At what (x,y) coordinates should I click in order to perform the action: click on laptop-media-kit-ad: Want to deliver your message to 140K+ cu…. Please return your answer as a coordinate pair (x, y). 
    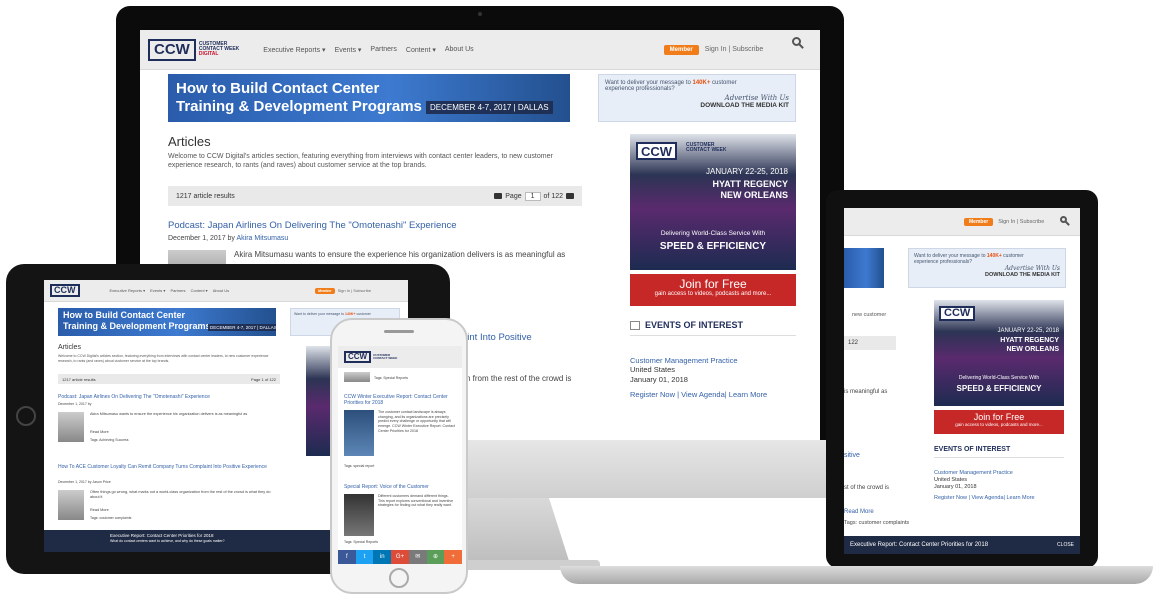
    Looking at the image, I should click on (987, 268).